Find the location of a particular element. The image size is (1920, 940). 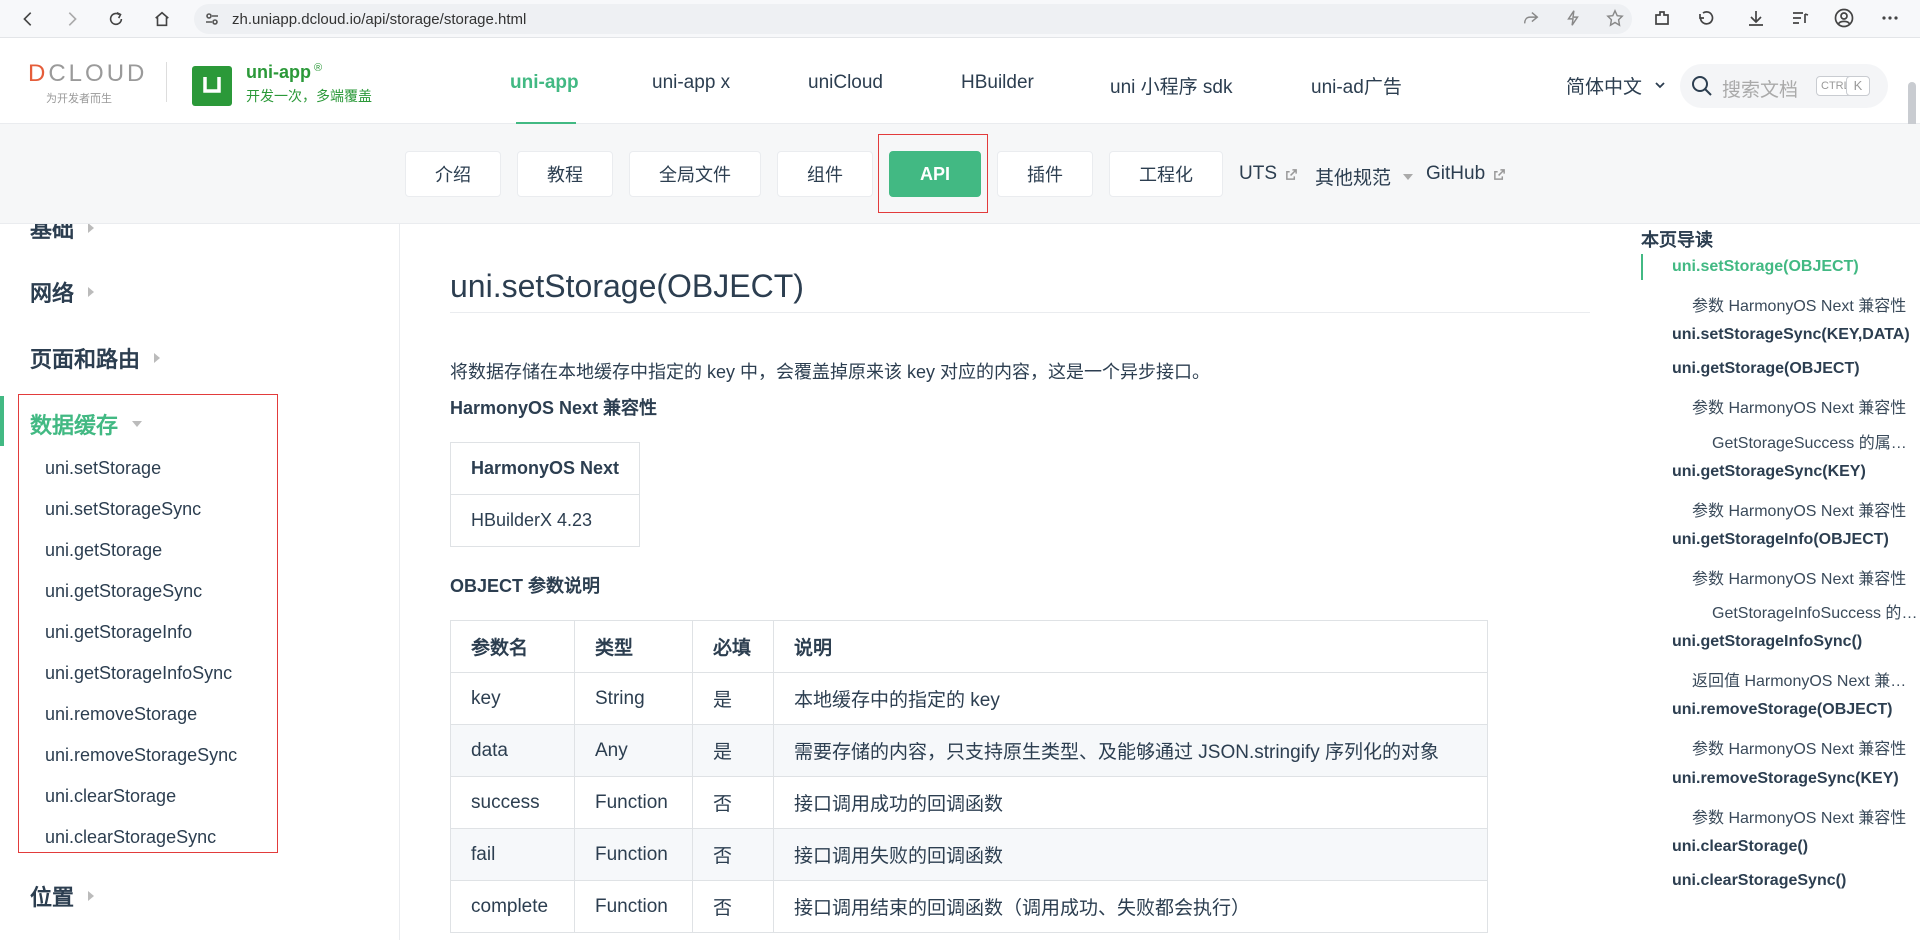

product-slogan: 开发一次，多端覆盖 is located at coordinates (309, 96).